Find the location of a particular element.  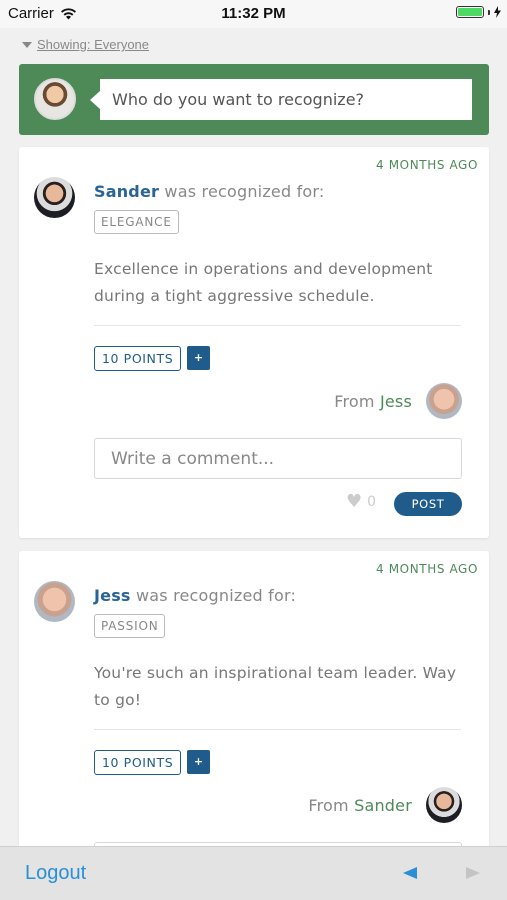

value-tag: PASSION is located at coordinates (130, 626).